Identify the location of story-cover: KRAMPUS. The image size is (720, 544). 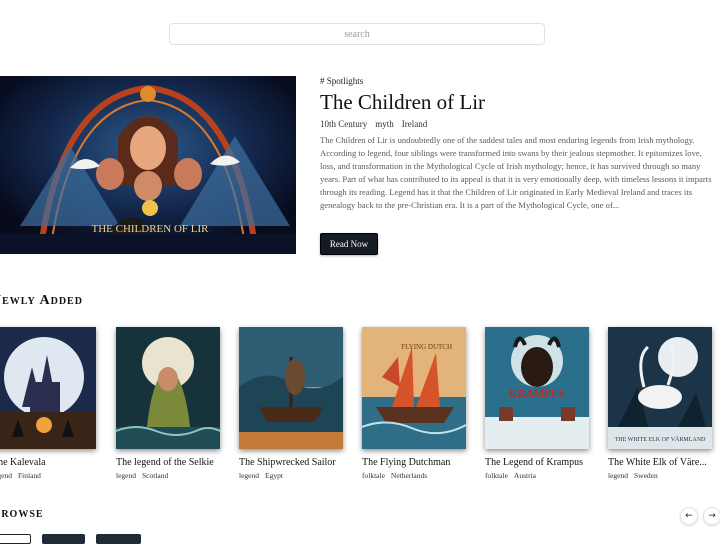
(537, 388).